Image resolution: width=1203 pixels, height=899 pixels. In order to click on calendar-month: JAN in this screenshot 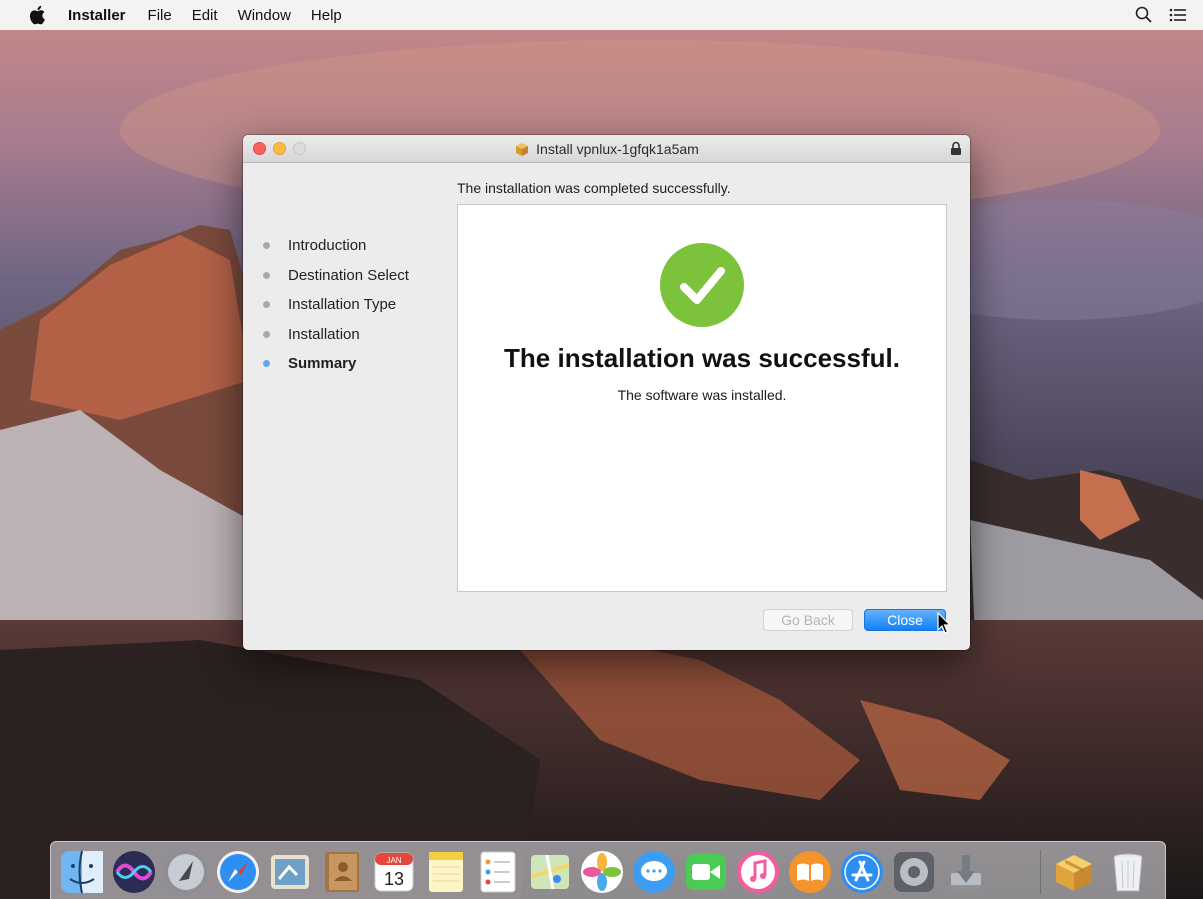, I will do `click(393, 860)`.